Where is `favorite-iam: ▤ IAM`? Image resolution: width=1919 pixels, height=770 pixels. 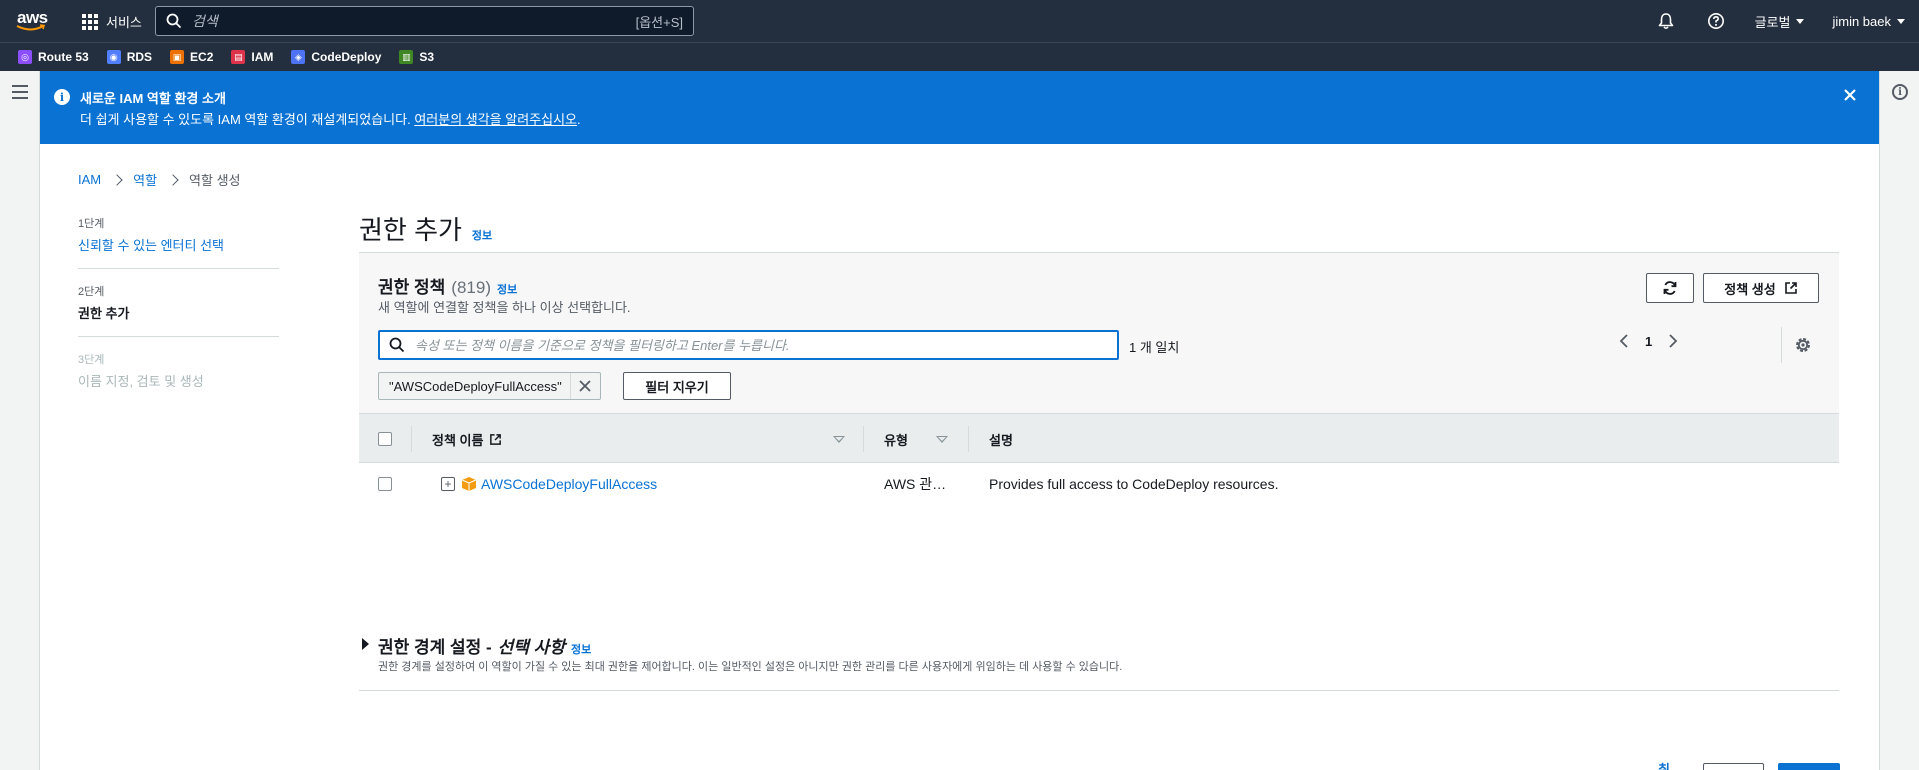
favorite-iam: ▤ IAM is located at coordinates (252, 57).